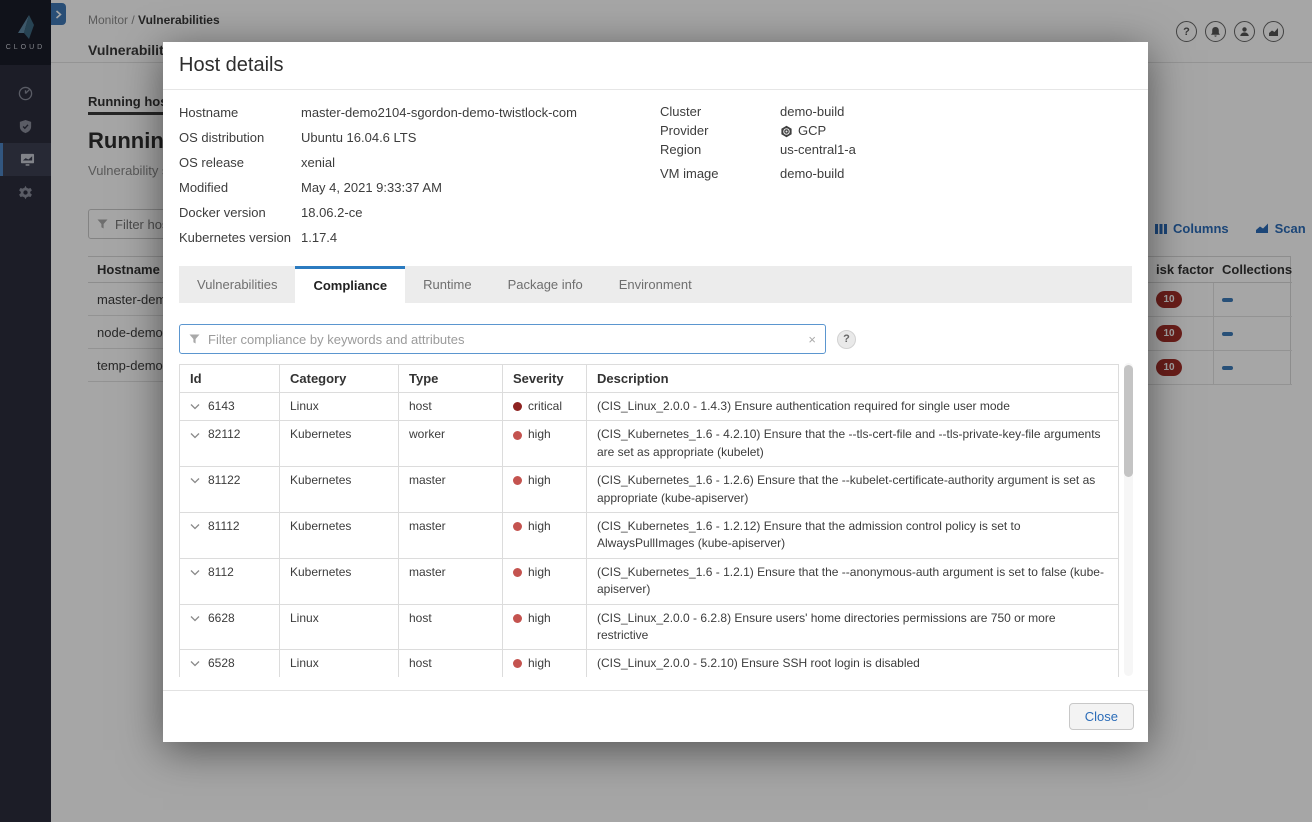 This screenshot has height=822, width=1312. I want to click on info-label: Docker version, so click(222, 212).